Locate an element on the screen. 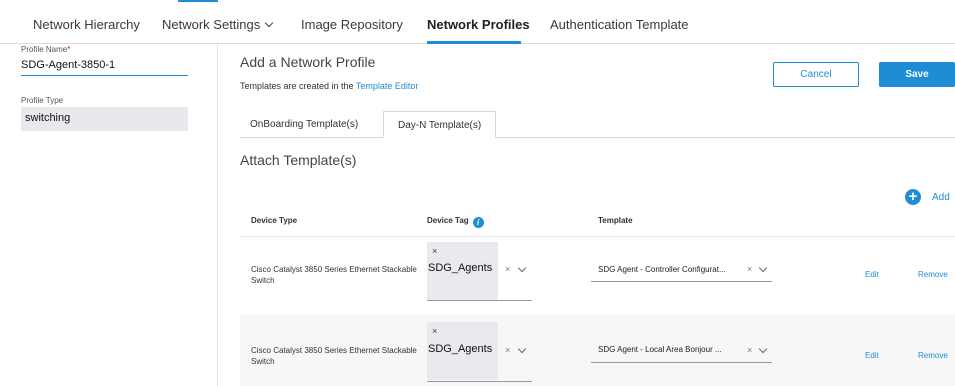  column-header-device-tag: Device Tag i is located at coordinates (455, 222).